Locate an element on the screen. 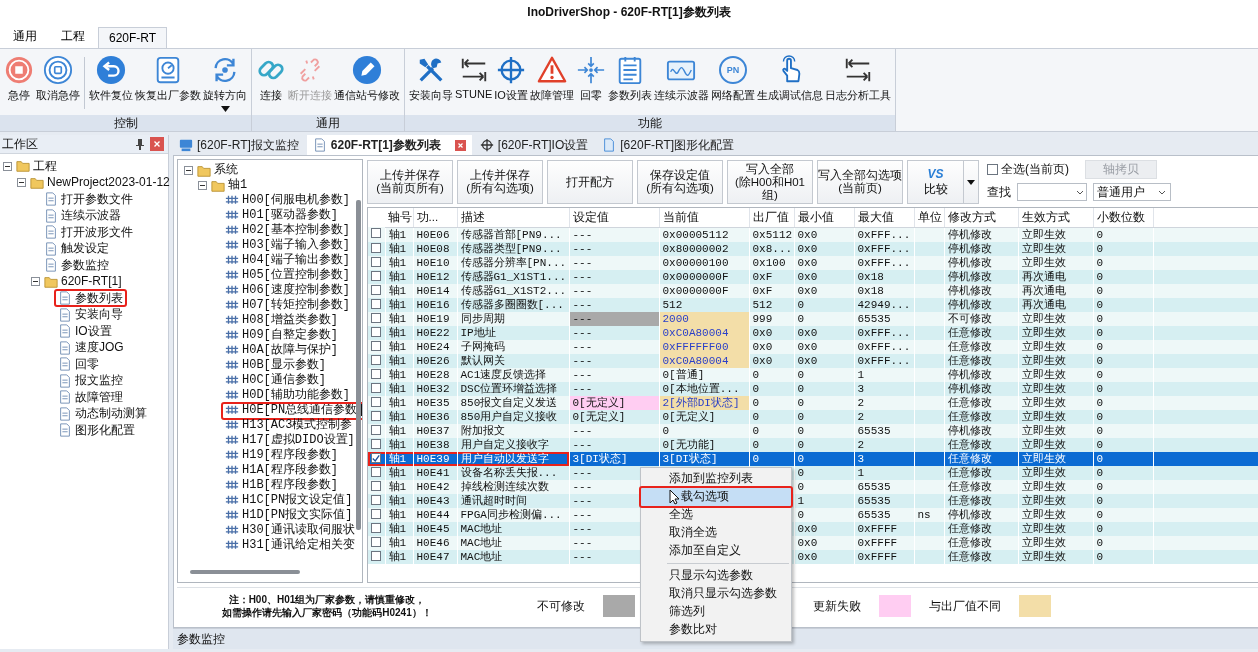 The width and height of the screenshot is (1258, 652). user-level-select: 普通用户 is located at coordinates (1132, 192).